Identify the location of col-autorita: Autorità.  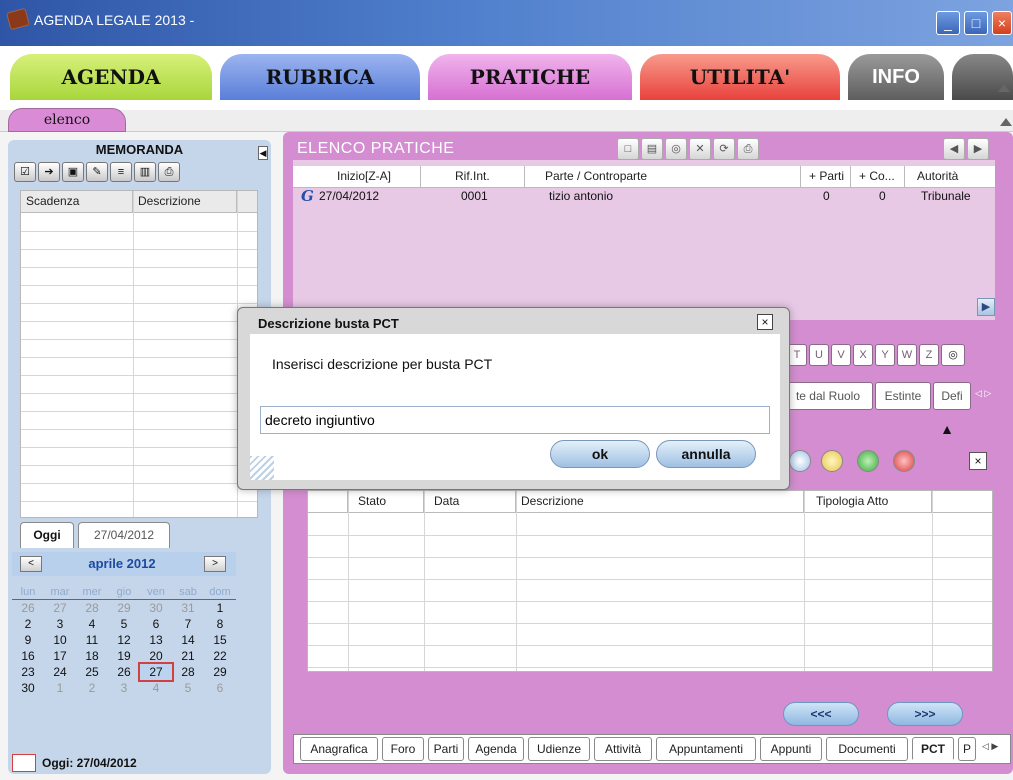
(950, 176).